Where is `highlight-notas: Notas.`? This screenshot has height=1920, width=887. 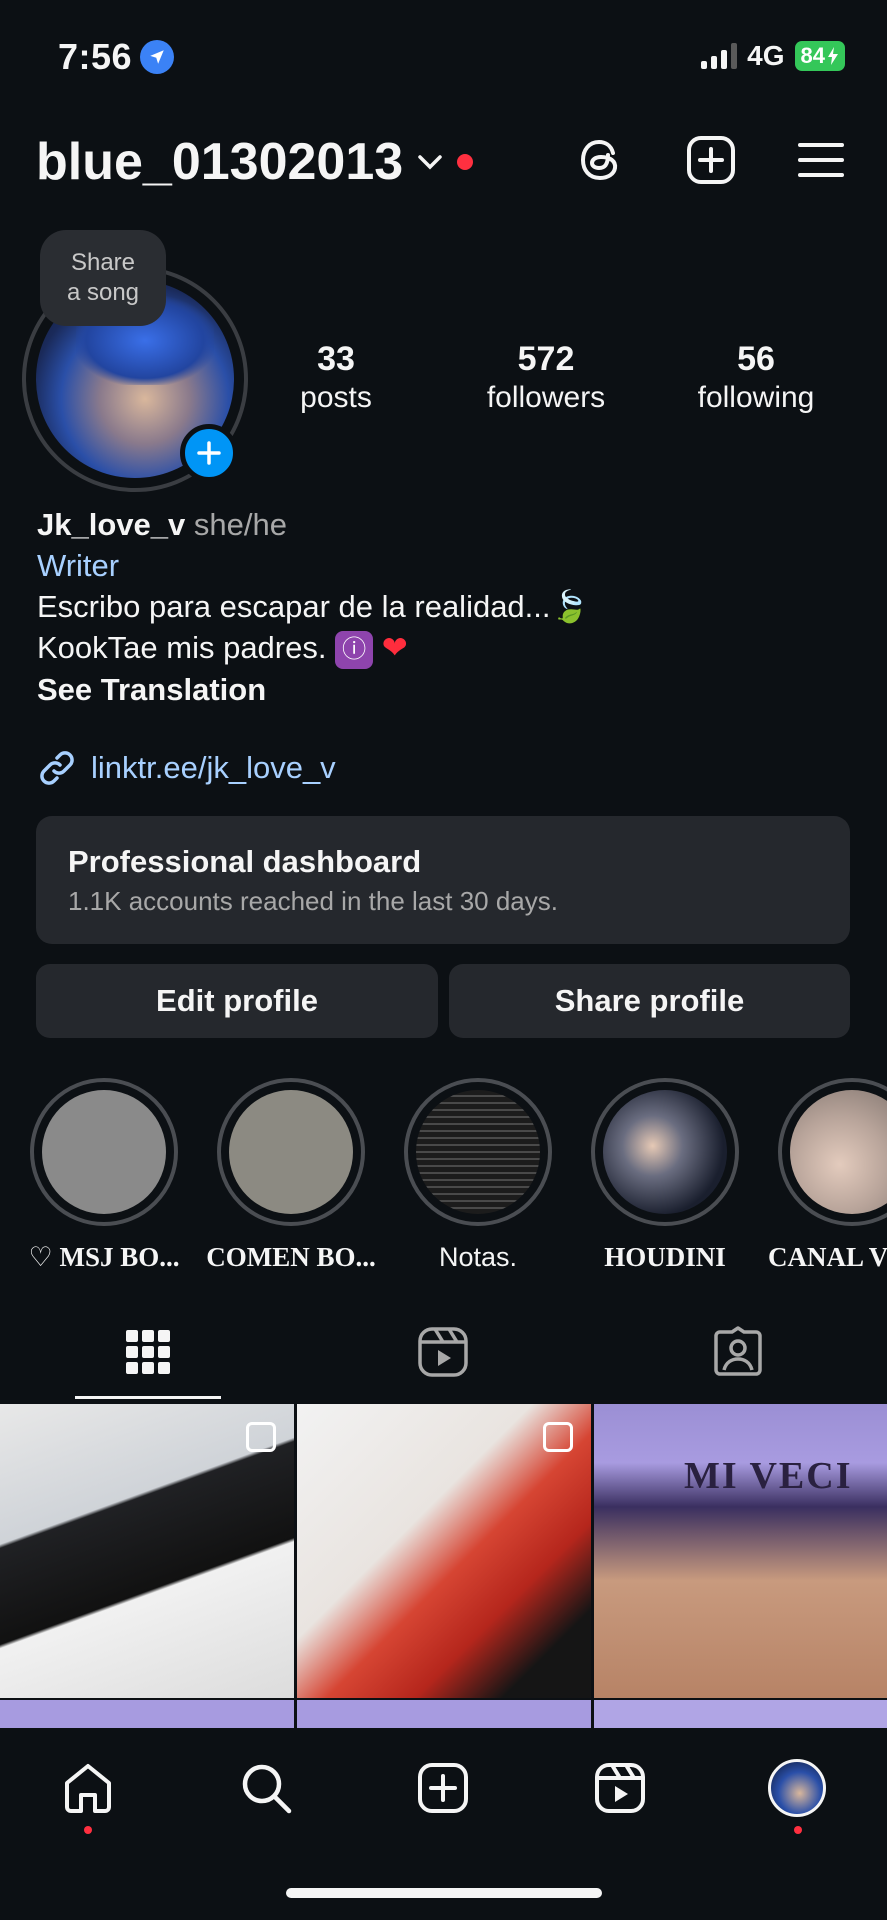
highlight-notas: Notas. is located at coordinates (478, 1175).